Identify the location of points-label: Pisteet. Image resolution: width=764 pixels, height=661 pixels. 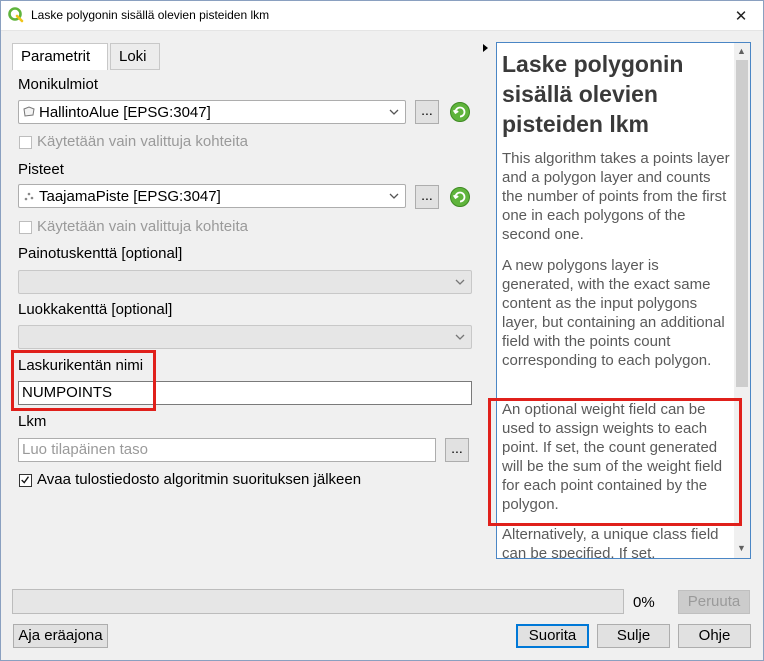
(41, 169).